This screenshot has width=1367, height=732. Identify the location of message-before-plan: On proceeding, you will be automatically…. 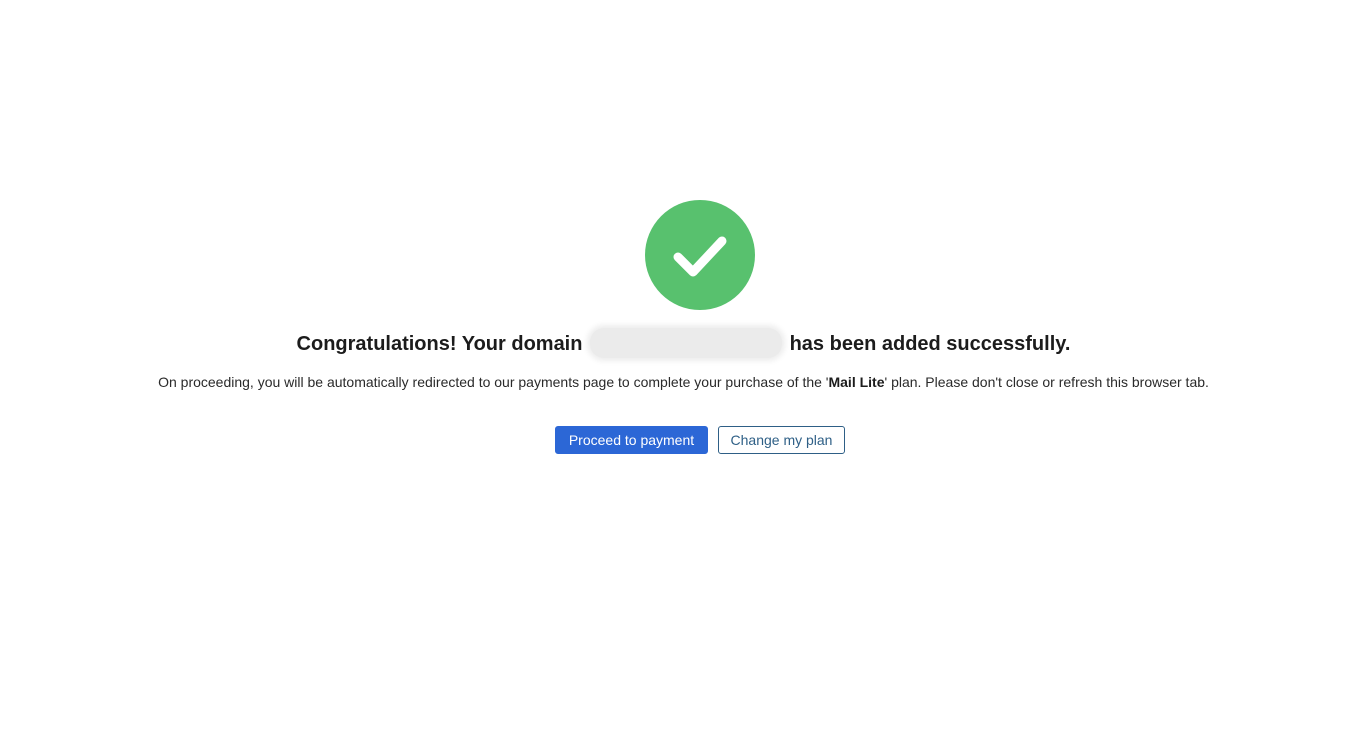
(493, 382).